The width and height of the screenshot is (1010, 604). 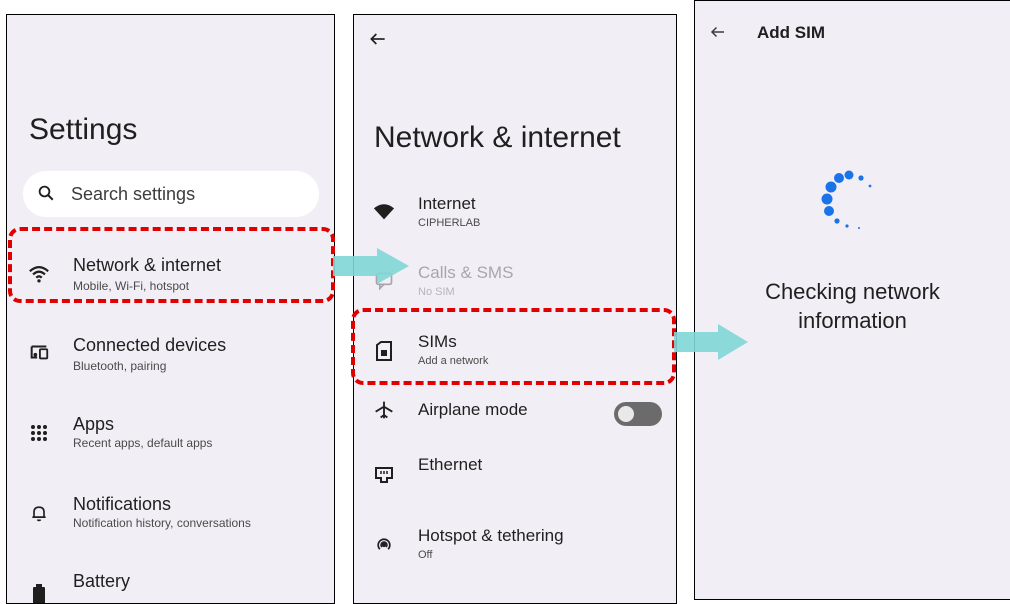 I want to click on item-subtitle: CIPHERLAB, so click(x=449, y=223).